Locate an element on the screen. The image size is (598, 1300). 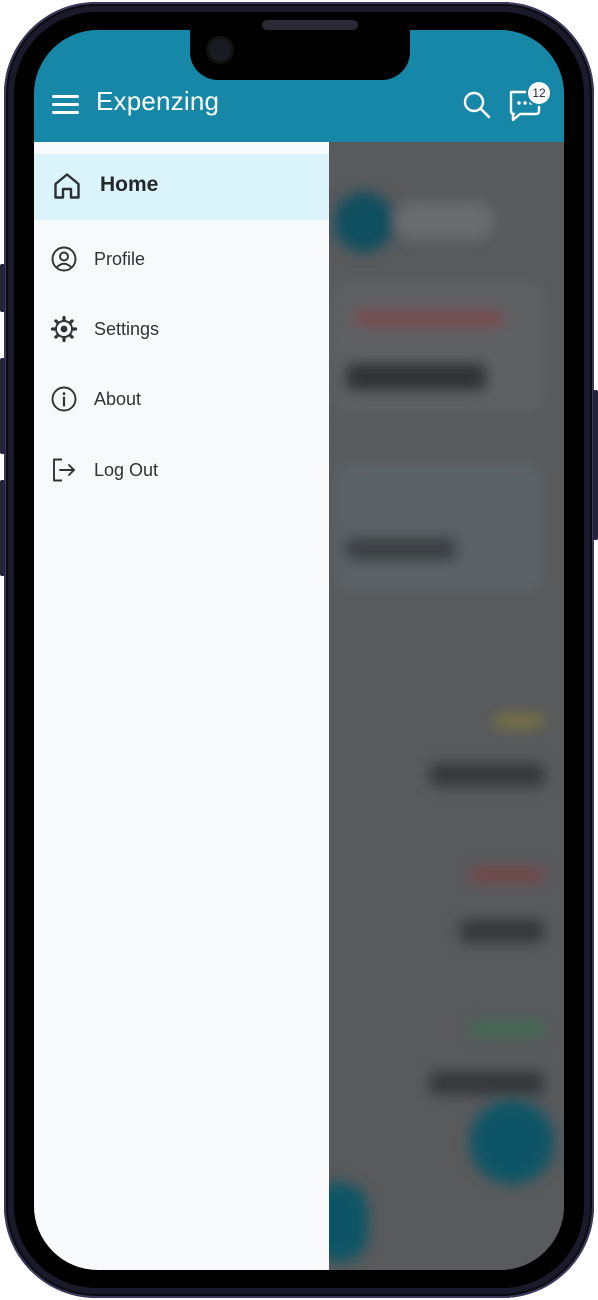
info-icon is located at coordinates (64, 401).